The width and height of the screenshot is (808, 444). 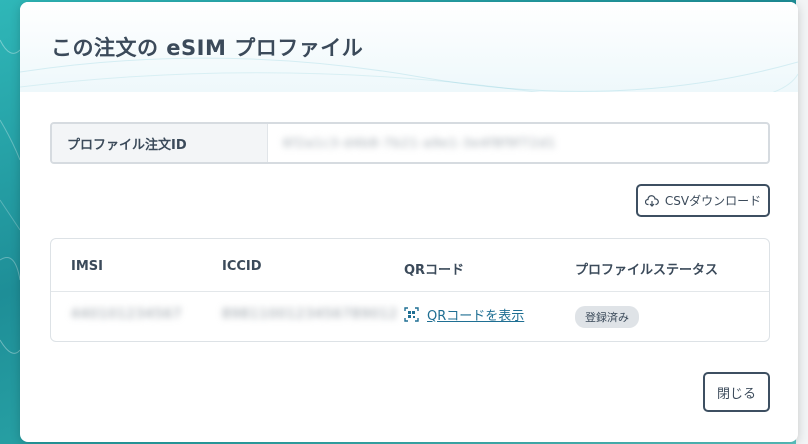 I want to click on column-header-qr: QRコード, so click(x=434, y=270).